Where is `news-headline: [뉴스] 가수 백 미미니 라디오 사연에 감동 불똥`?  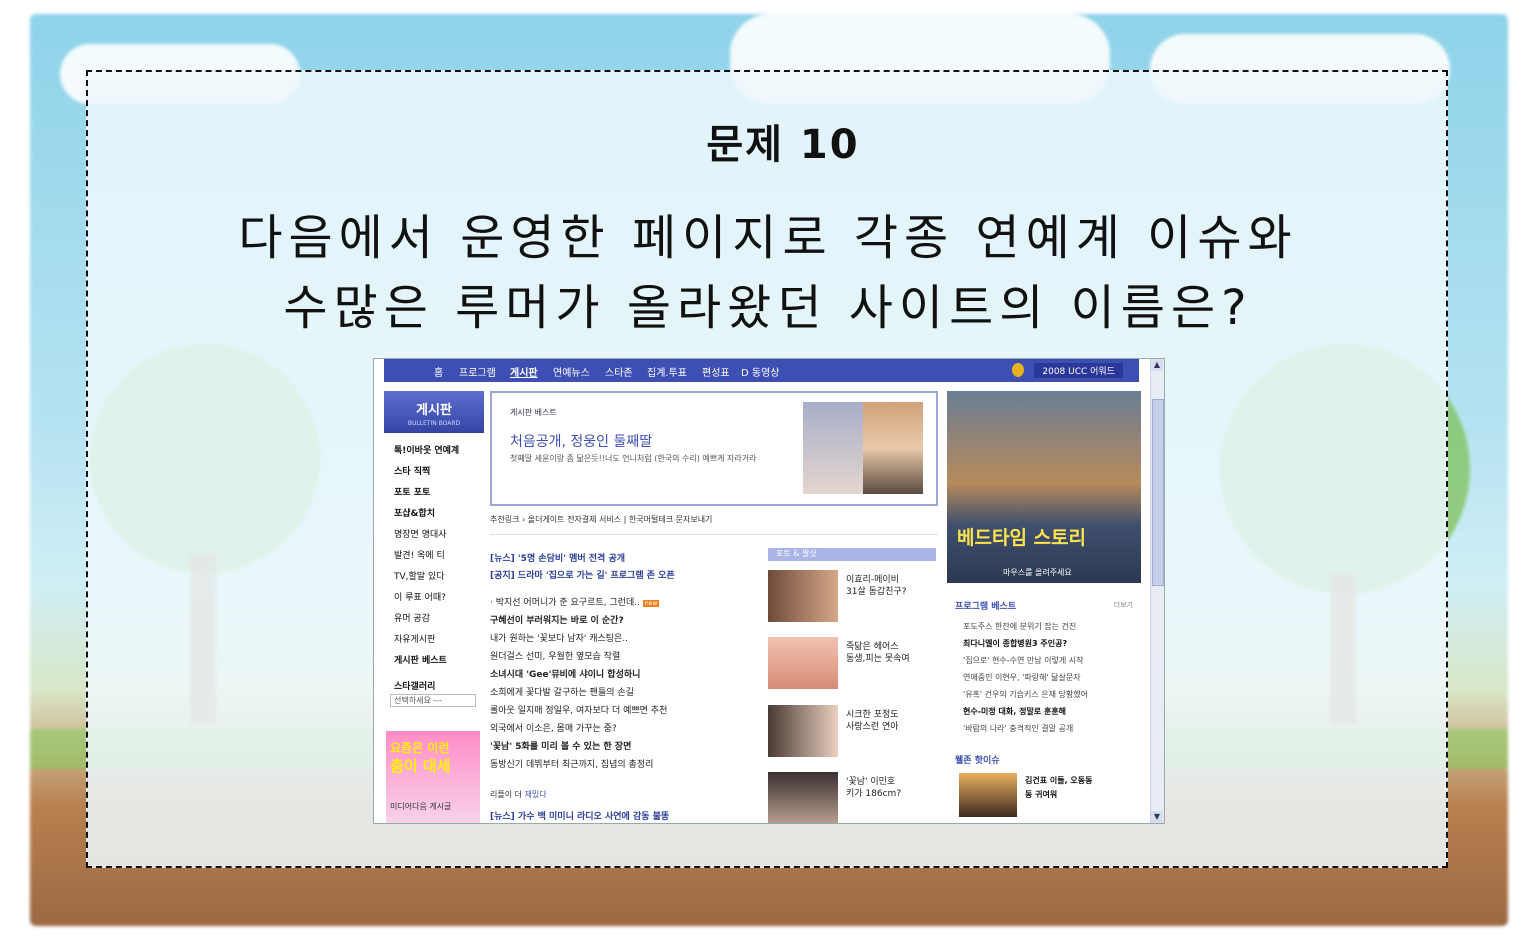
news-headline: [뉴스] 가수 백 미미니 라디오 사연에 감동 불똥 is located at coordinates (579, 815).